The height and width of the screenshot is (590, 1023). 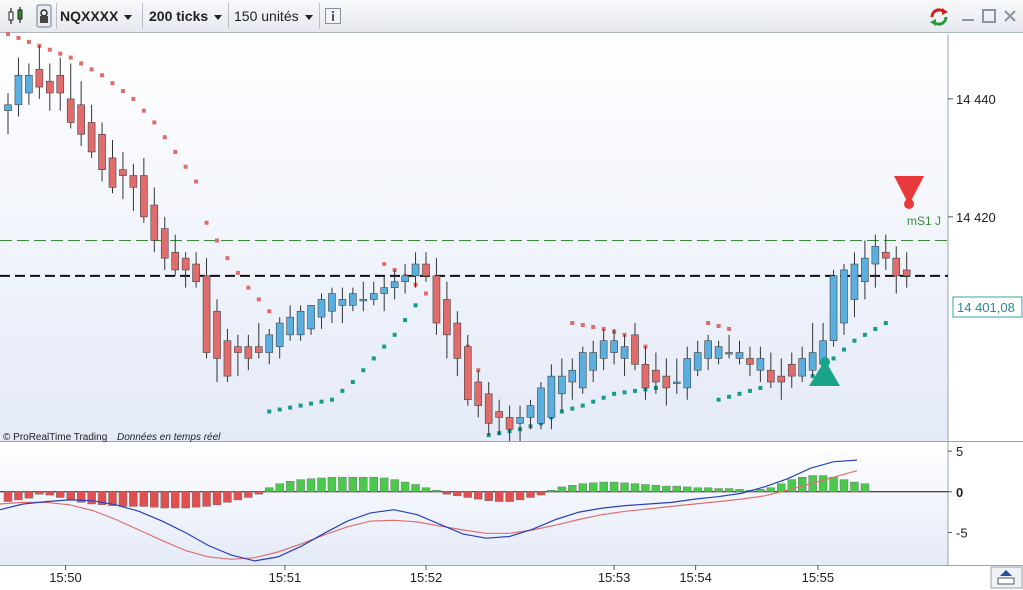 I want to click on osc-tick-label: 0, so click(x=959, y=492).